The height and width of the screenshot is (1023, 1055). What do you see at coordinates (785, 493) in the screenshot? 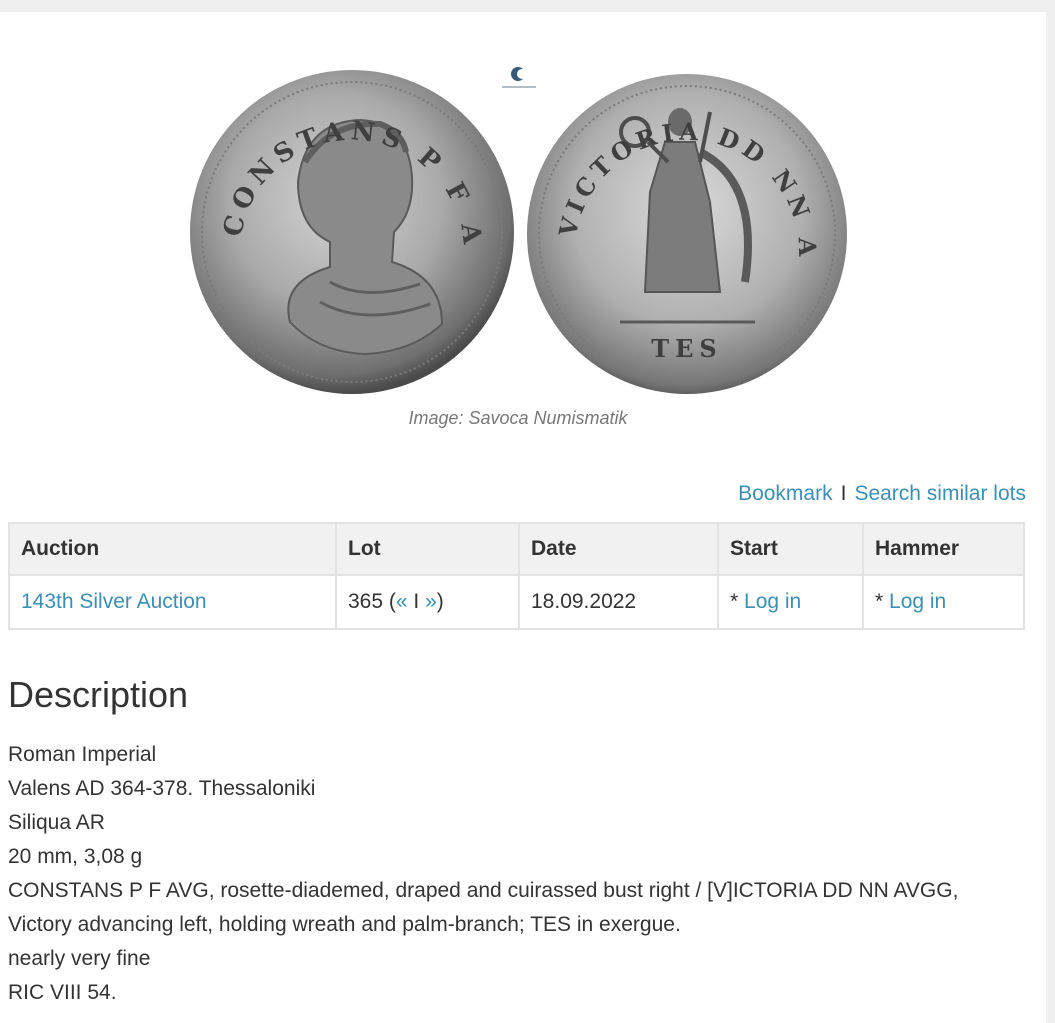
I see `bookmark-link: Bookmark` at bounding box center [785, 493].